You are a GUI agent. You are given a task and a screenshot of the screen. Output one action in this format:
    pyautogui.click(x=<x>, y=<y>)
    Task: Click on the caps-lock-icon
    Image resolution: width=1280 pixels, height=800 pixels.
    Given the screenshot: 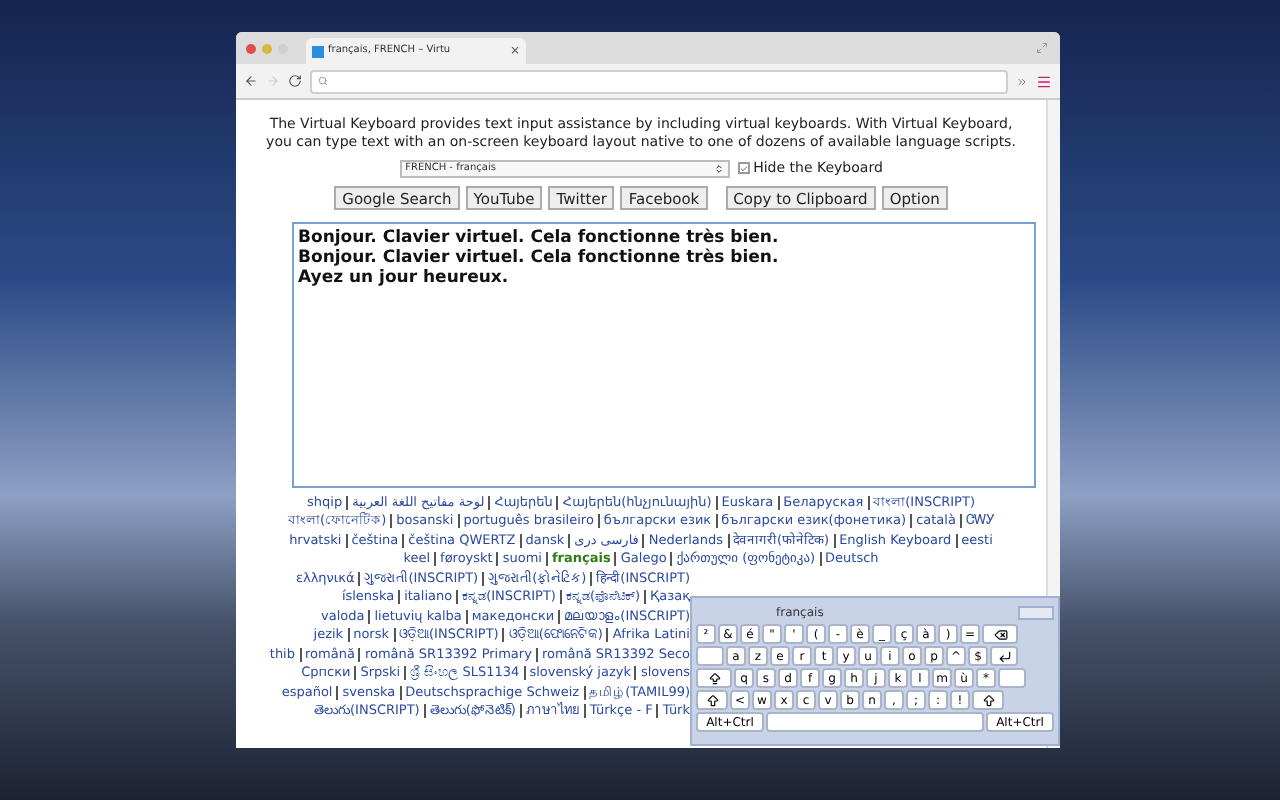 What is the action you would take?
    pyautogui.click(x=714, y=678)
    